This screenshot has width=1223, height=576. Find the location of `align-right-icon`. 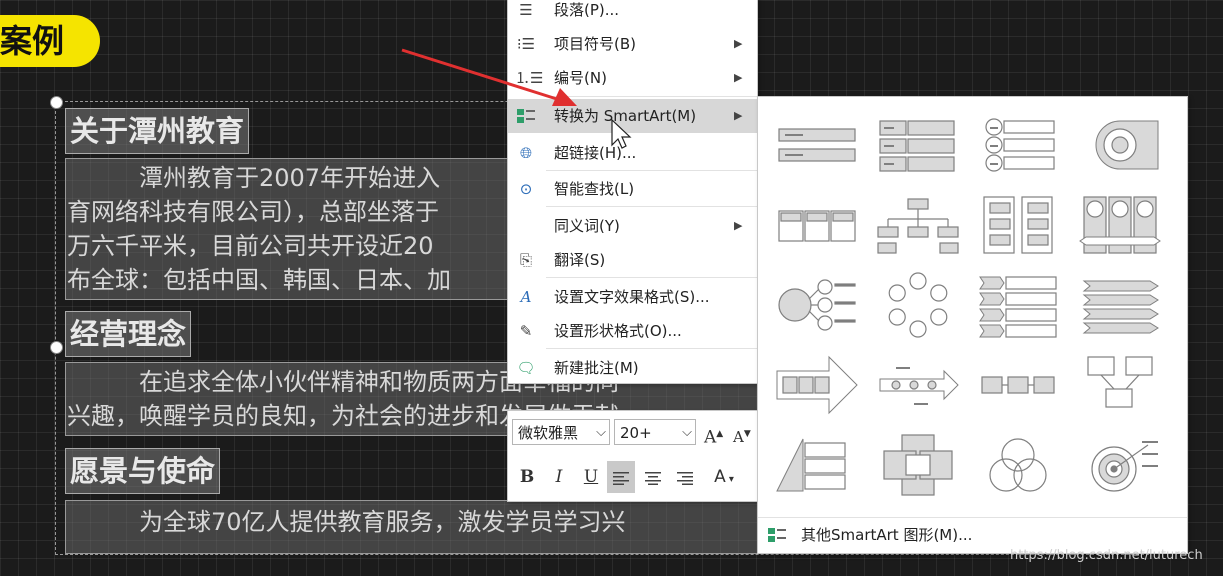

align-right-icon is located at coordinates (685, 478).